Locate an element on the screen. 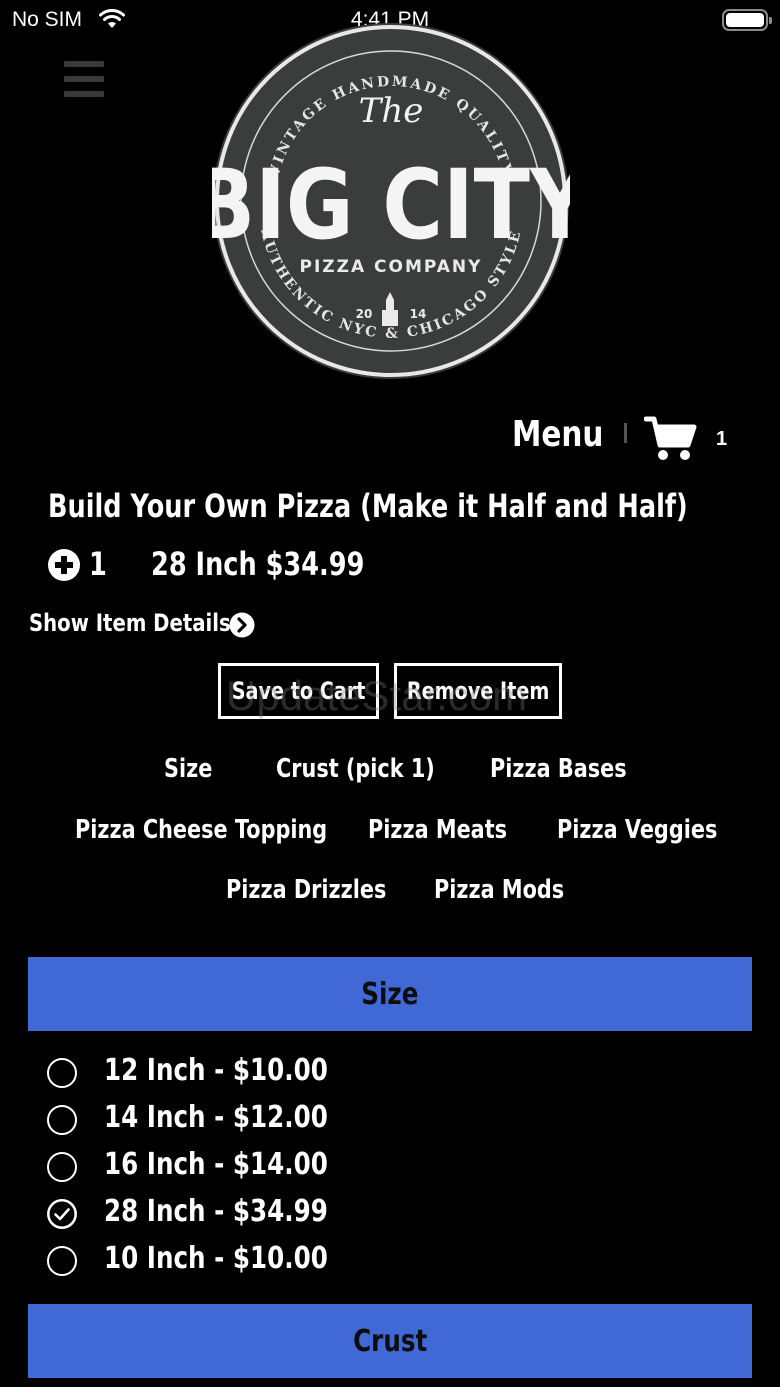  option-label: 12 Inch - $10.00 is located at coordinates (240, 1070).